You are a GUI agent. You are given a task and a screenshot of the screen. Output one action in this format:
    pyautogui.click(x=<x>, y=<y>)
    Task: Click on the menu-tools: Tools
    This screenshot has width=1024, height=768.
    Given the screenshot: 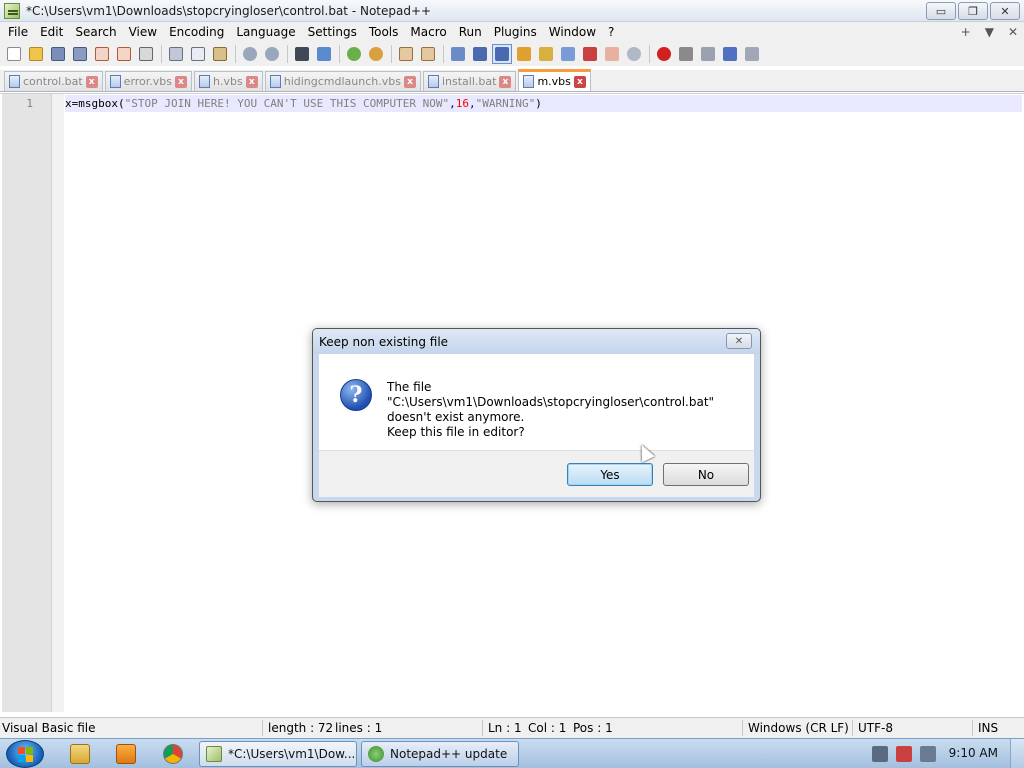 What is the action you would take?
    pyautogui.click(x=384, y=32)
    